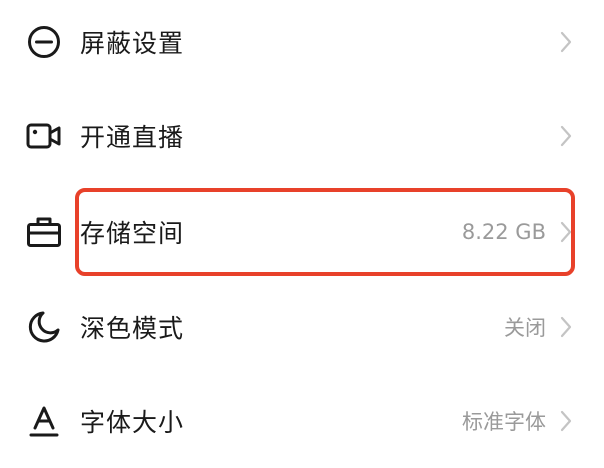 The width and height of the screenshot is (604, 468). I want to click on settings-row-value: 关闭, so click(525, 328).